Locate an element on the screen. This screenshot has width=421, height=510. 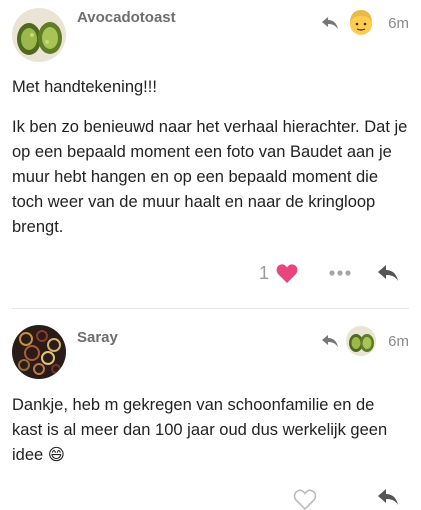
heart-outline-icon is located at coordinates (305, 499).